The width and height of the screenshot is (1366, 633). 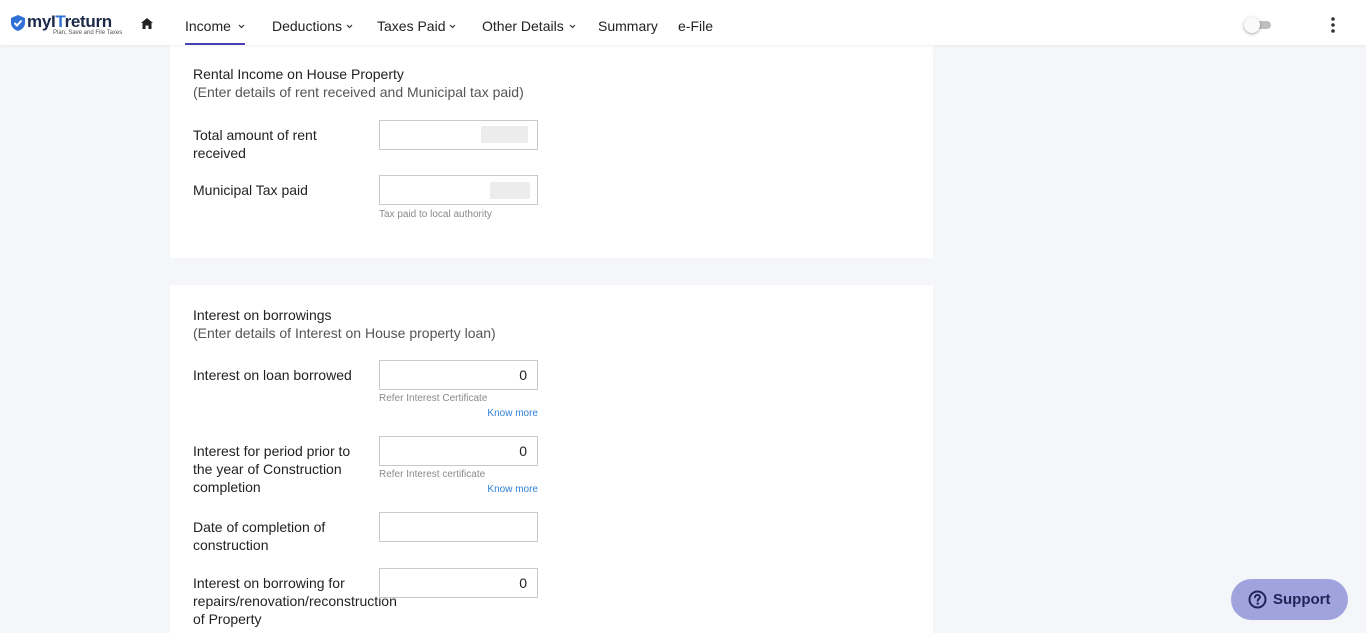 I want to click on theme-toggle, so click(x=1260, y=25).